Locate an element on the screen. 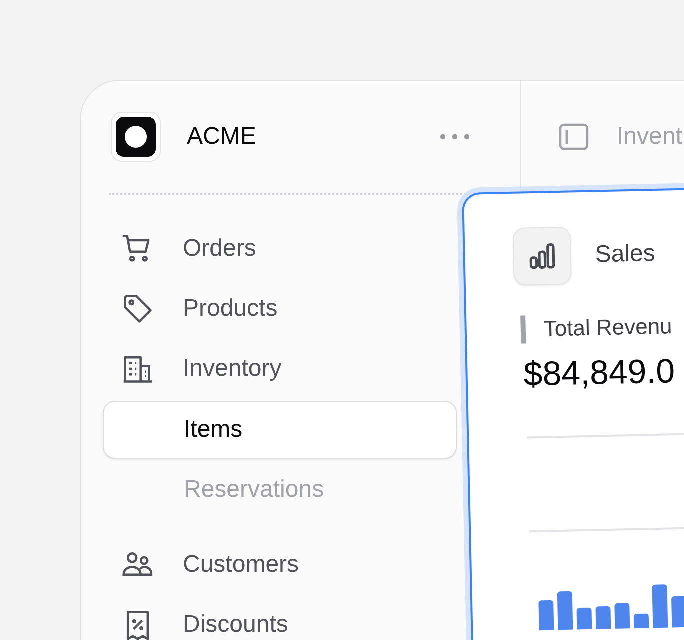 The width and height of the screenshot is (684, 640). metric-label: Total Revenu is located at coordinates (608, 328).